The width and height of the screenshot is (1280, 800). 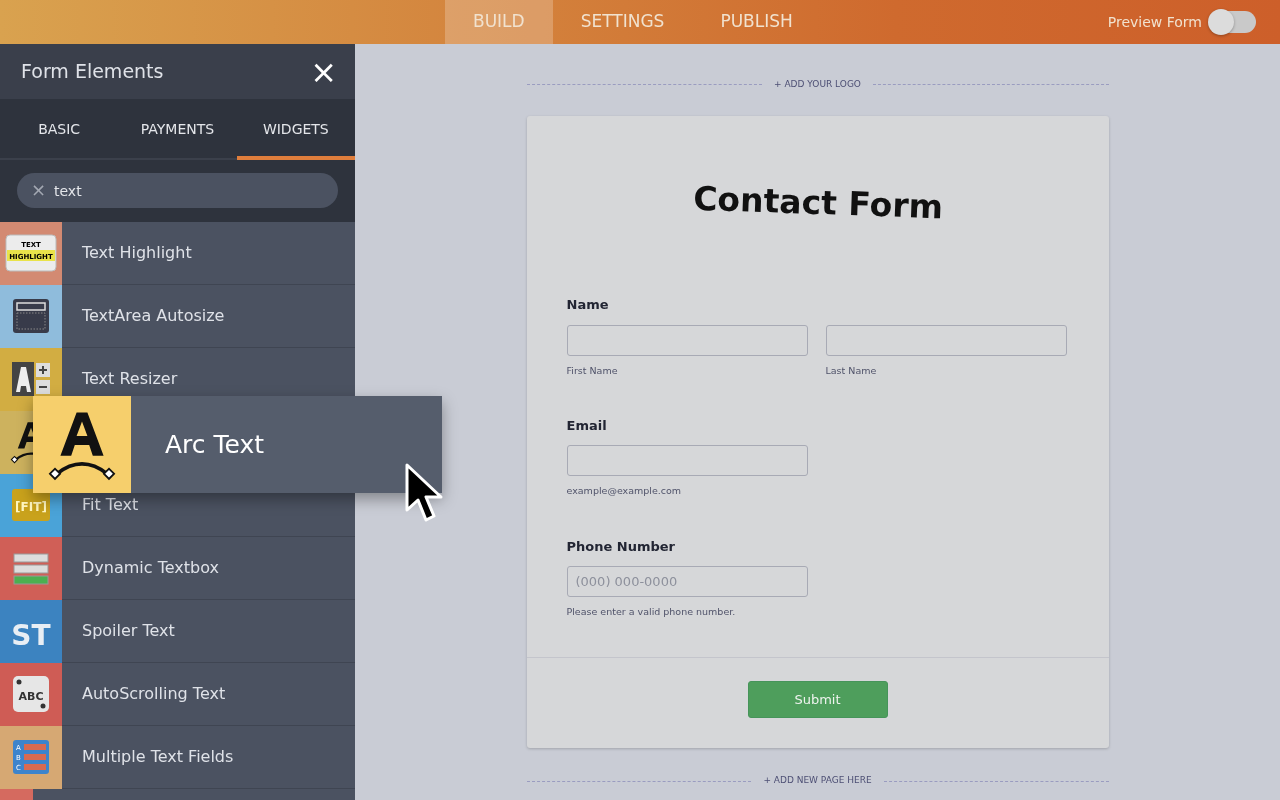 What do you see at coordinates (127, 253) in the screenshot?
I see `widget-item: Text Highlight` at bounding box center [127, 253].